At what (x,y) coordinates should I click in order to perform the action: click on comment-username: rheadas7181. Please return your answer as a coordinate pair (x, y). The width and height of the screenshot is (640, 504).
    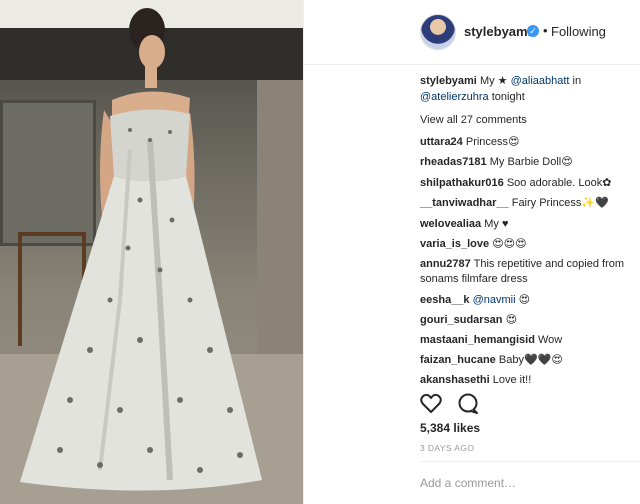
    Looking at the image, I should click on (453, 162).